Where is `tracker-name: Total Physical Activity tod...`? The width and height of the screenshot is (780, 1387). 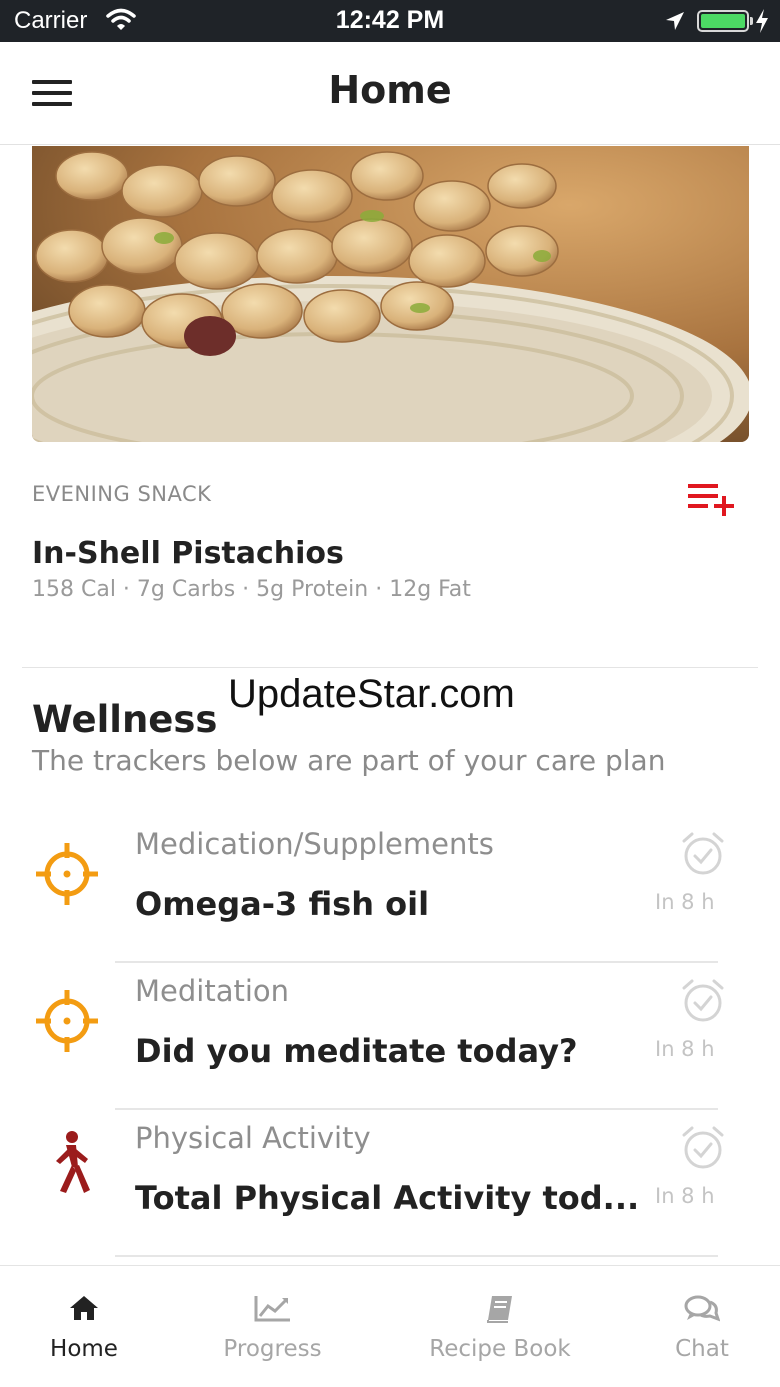 tracker-name: Total Physical Activity tod... is located at coordinates (387, 1198).